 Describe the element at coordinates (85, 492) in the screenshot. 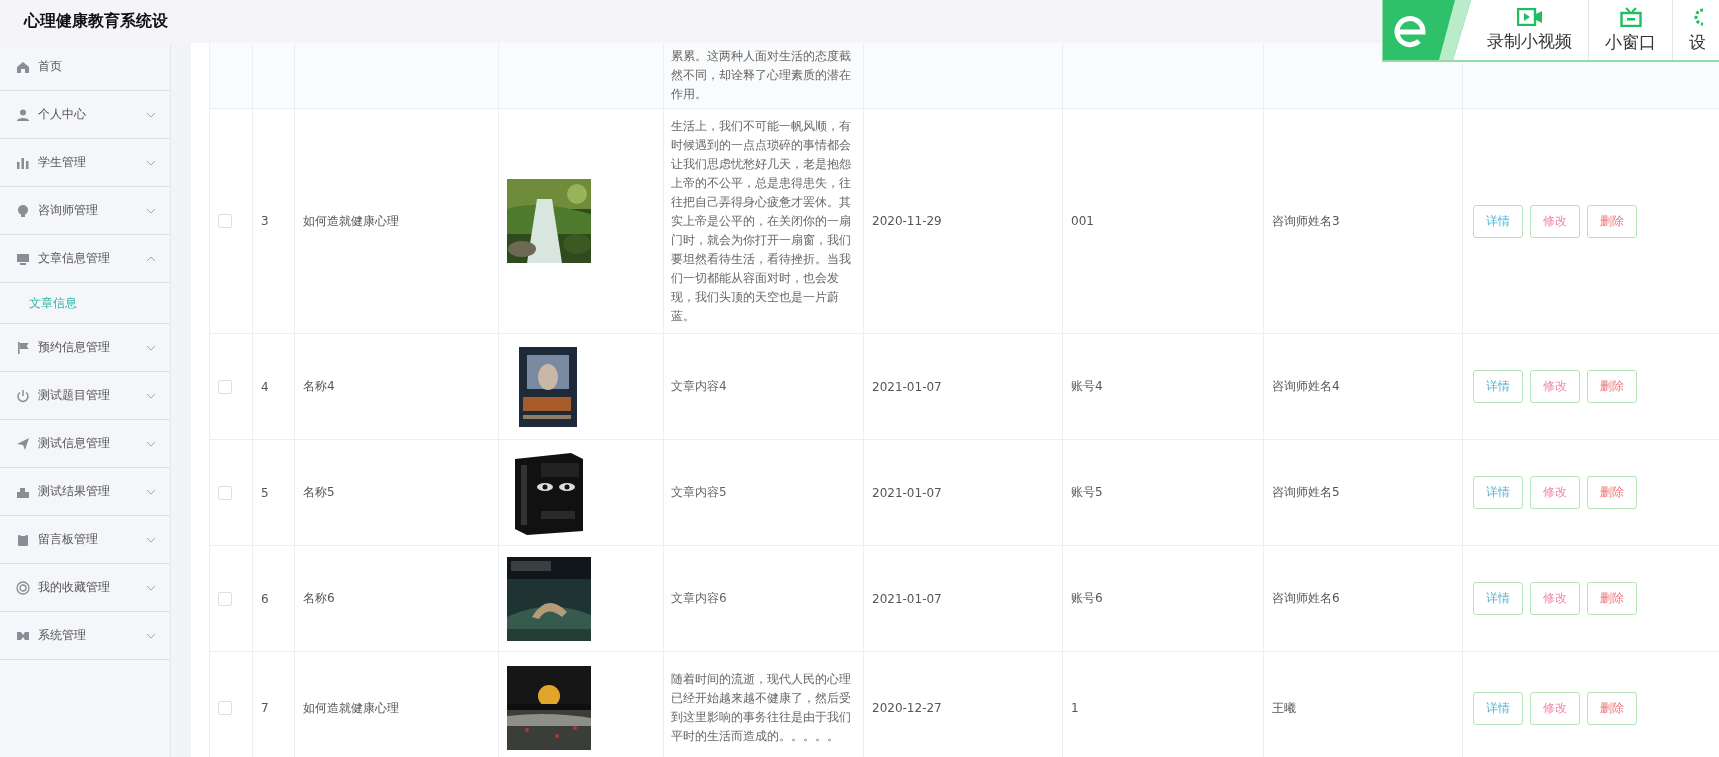

I see `sidebar-item: 测试结果管理` at that location.